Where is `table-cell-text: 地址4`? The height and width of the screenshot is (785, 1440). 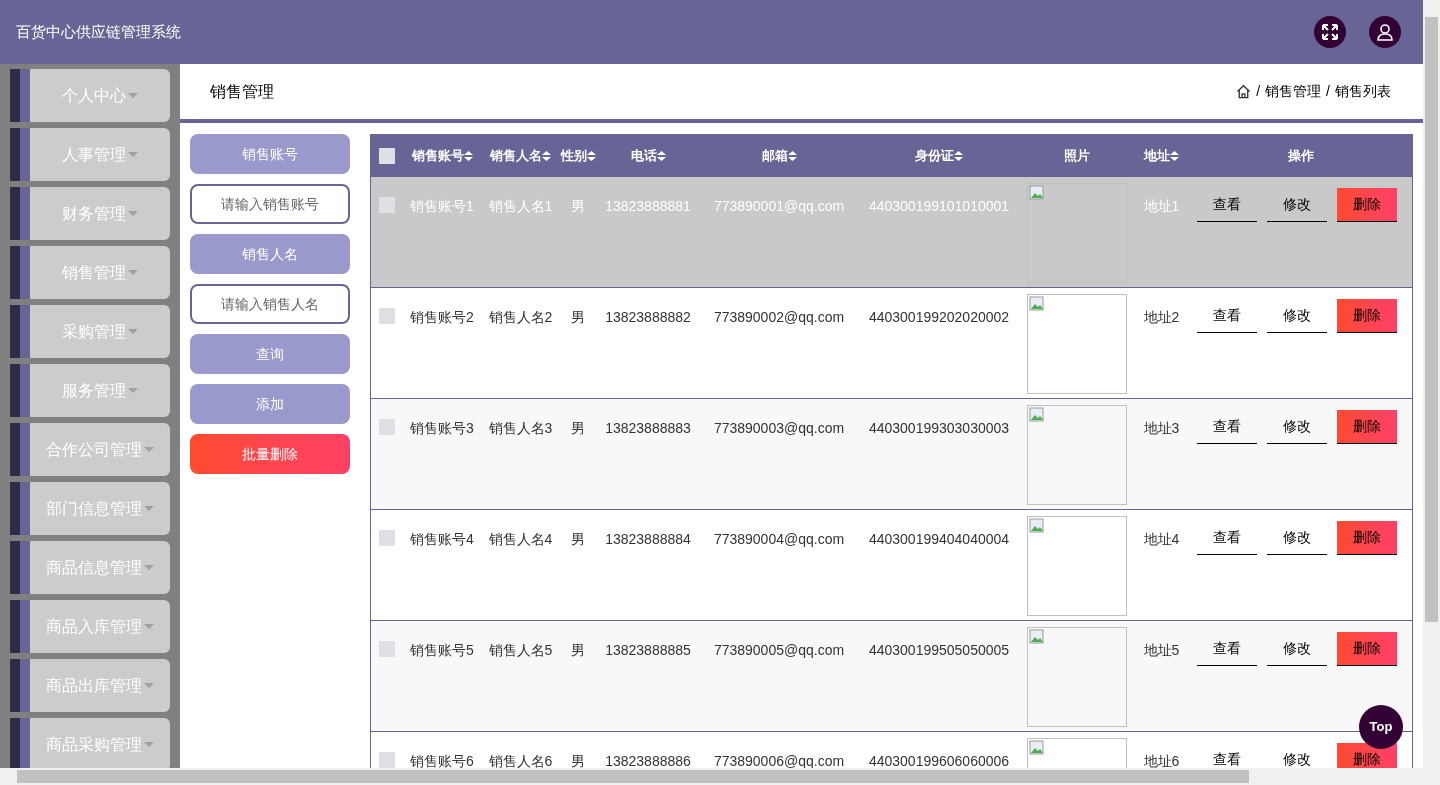
table-cell-text: 地址4 is located at coordinates (1161, 539).